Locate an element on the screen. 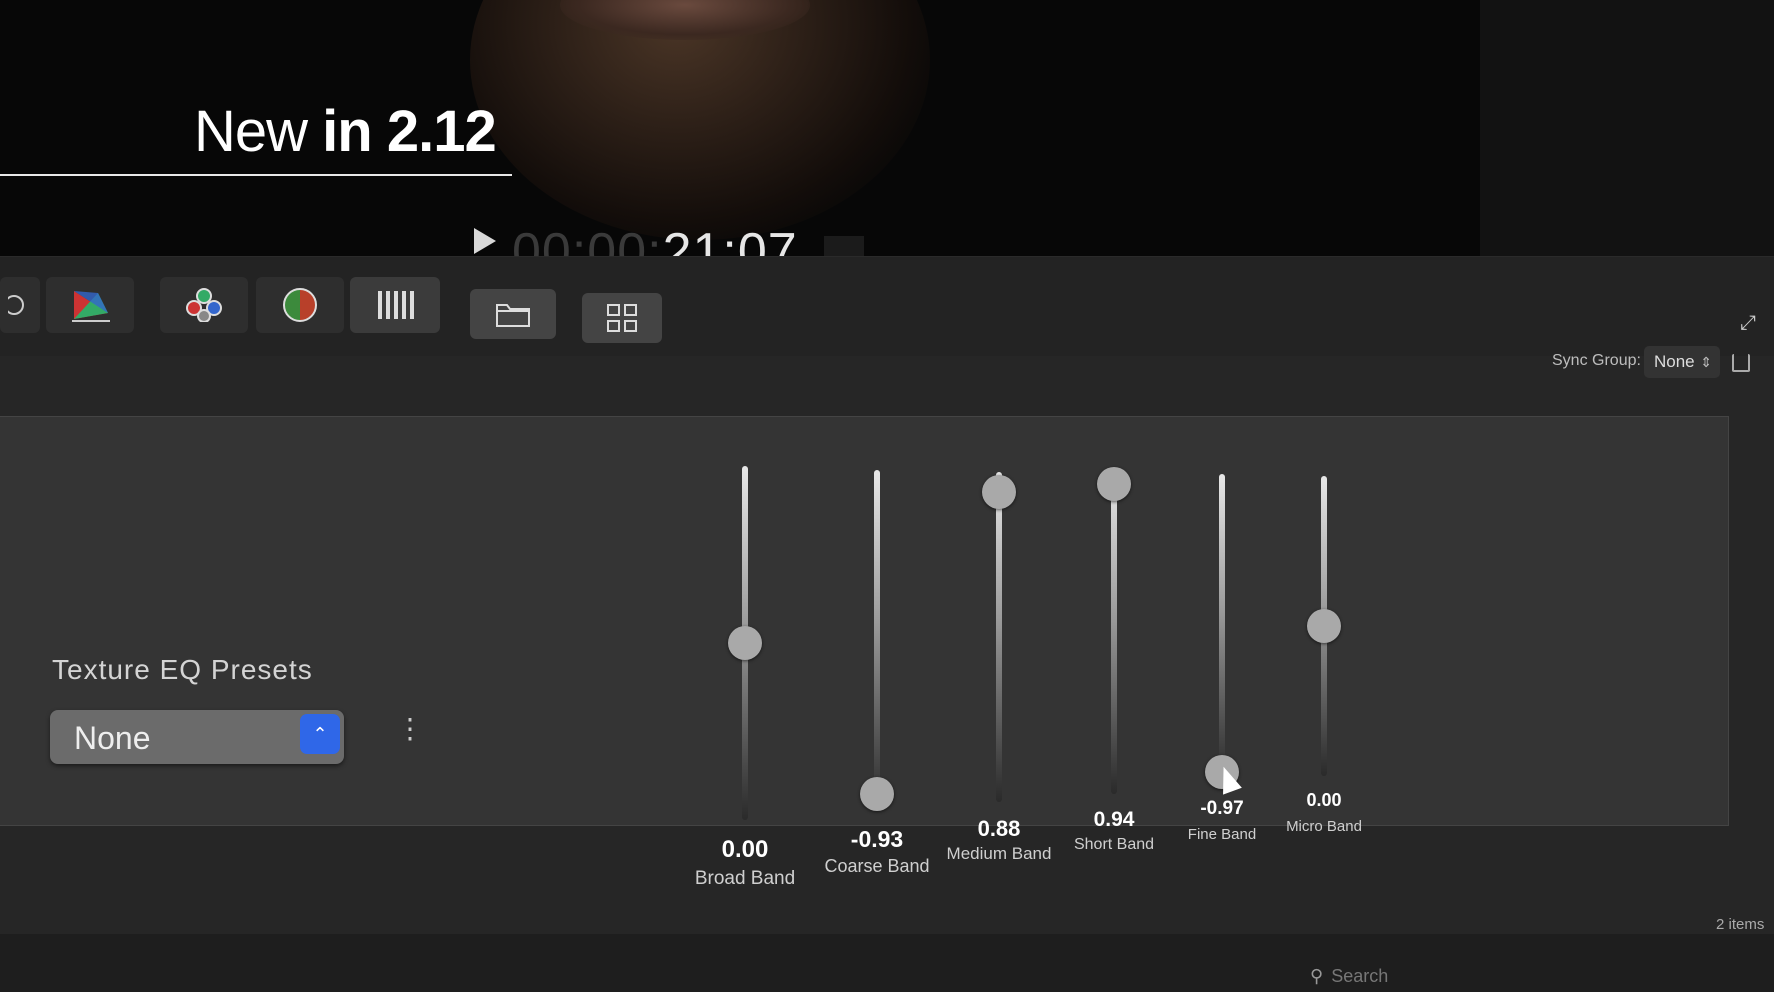 The image size is (1774, 992). grid-button is located at coordinates (622, 318).